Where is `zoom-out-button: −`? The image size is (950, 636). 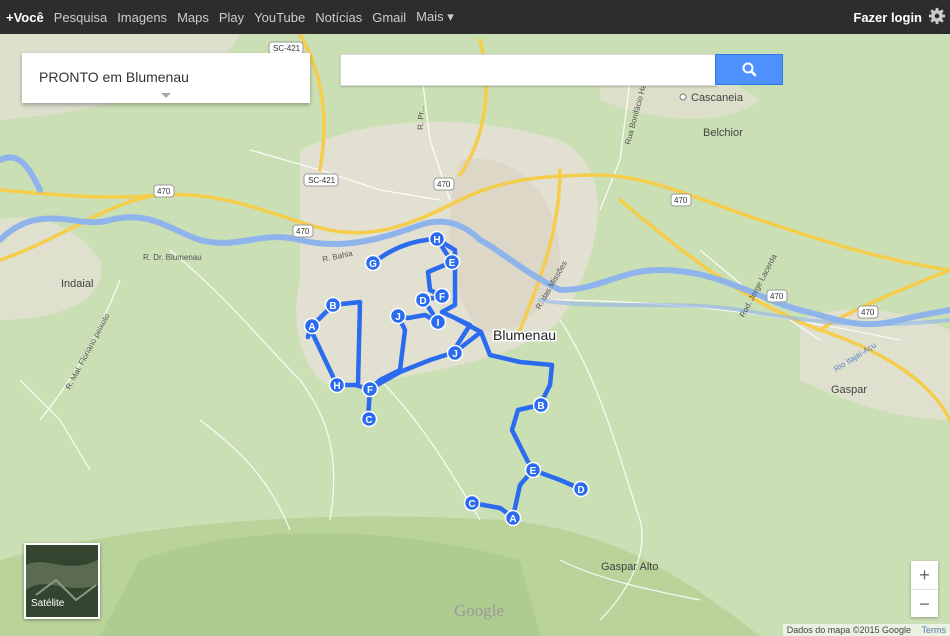 zoom-out-button: − is located at coordinates (924, 603).